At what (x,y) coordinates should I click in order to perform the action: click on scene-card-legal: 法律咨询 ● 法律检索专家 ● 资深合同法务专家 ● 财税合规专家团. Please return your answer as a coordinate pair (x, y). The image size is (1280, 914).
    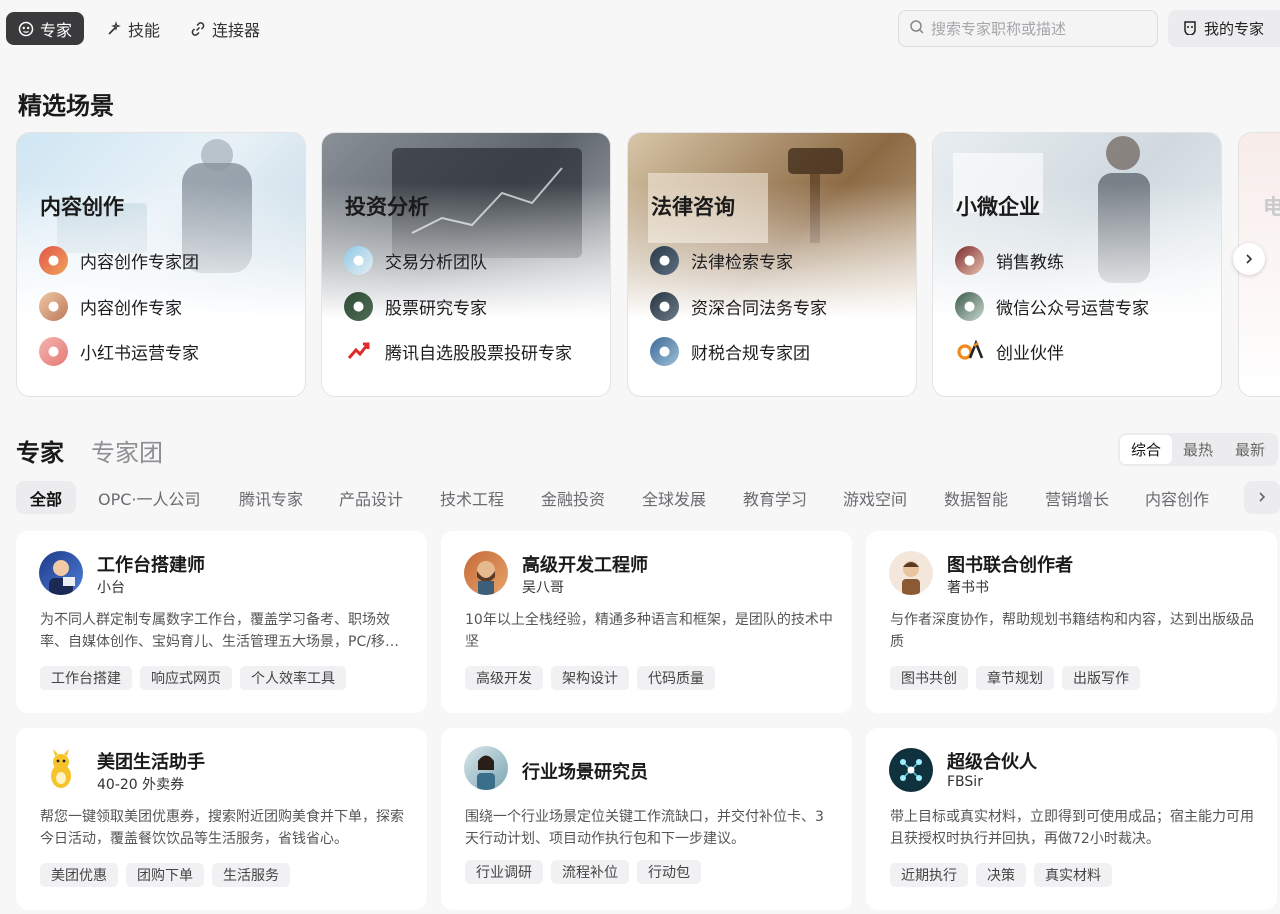
    Looking at the image, I should click on (772, 264).